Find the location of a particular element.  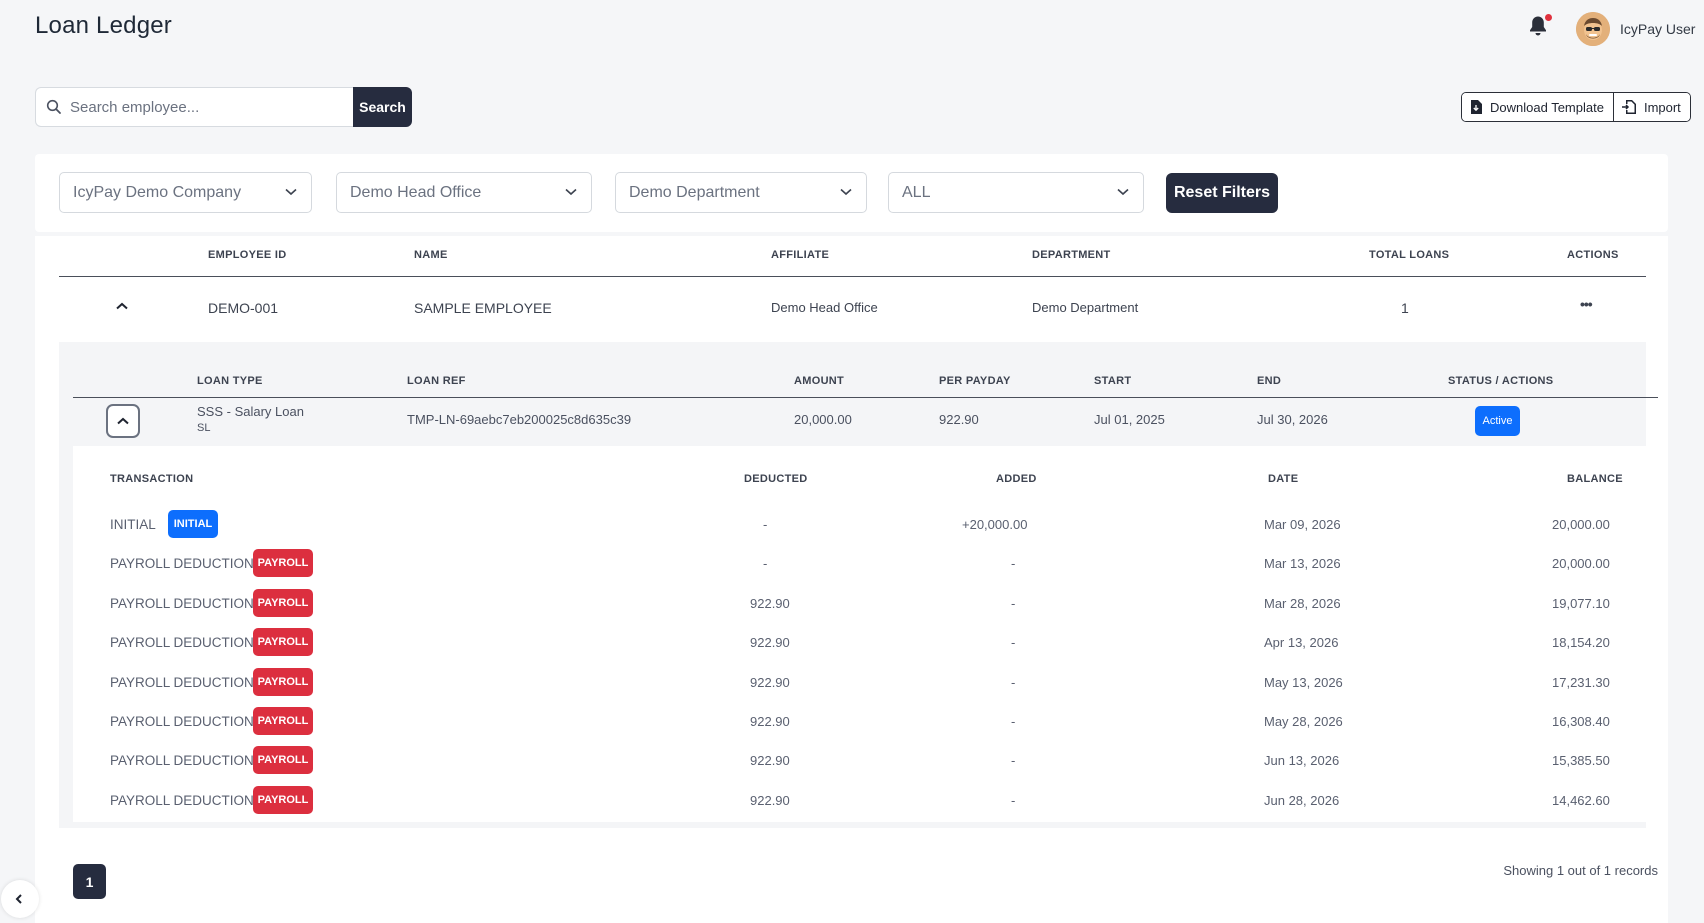

import-button: Import is located at coordinates (1651, 107).